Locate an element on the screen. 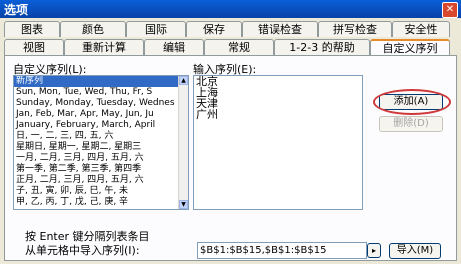  tab-calculation: 重新计算 is located at coordinates (104, 47).